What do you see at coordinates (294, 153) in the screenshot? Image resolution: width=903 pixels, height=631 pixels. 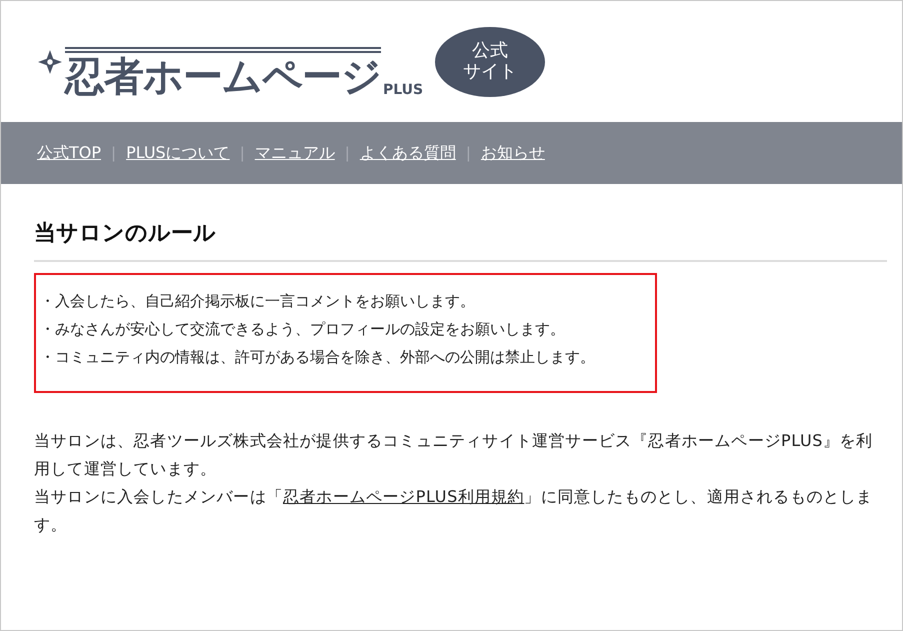 I see `nav-link: マニュアル` at bounding box center [294, 153].